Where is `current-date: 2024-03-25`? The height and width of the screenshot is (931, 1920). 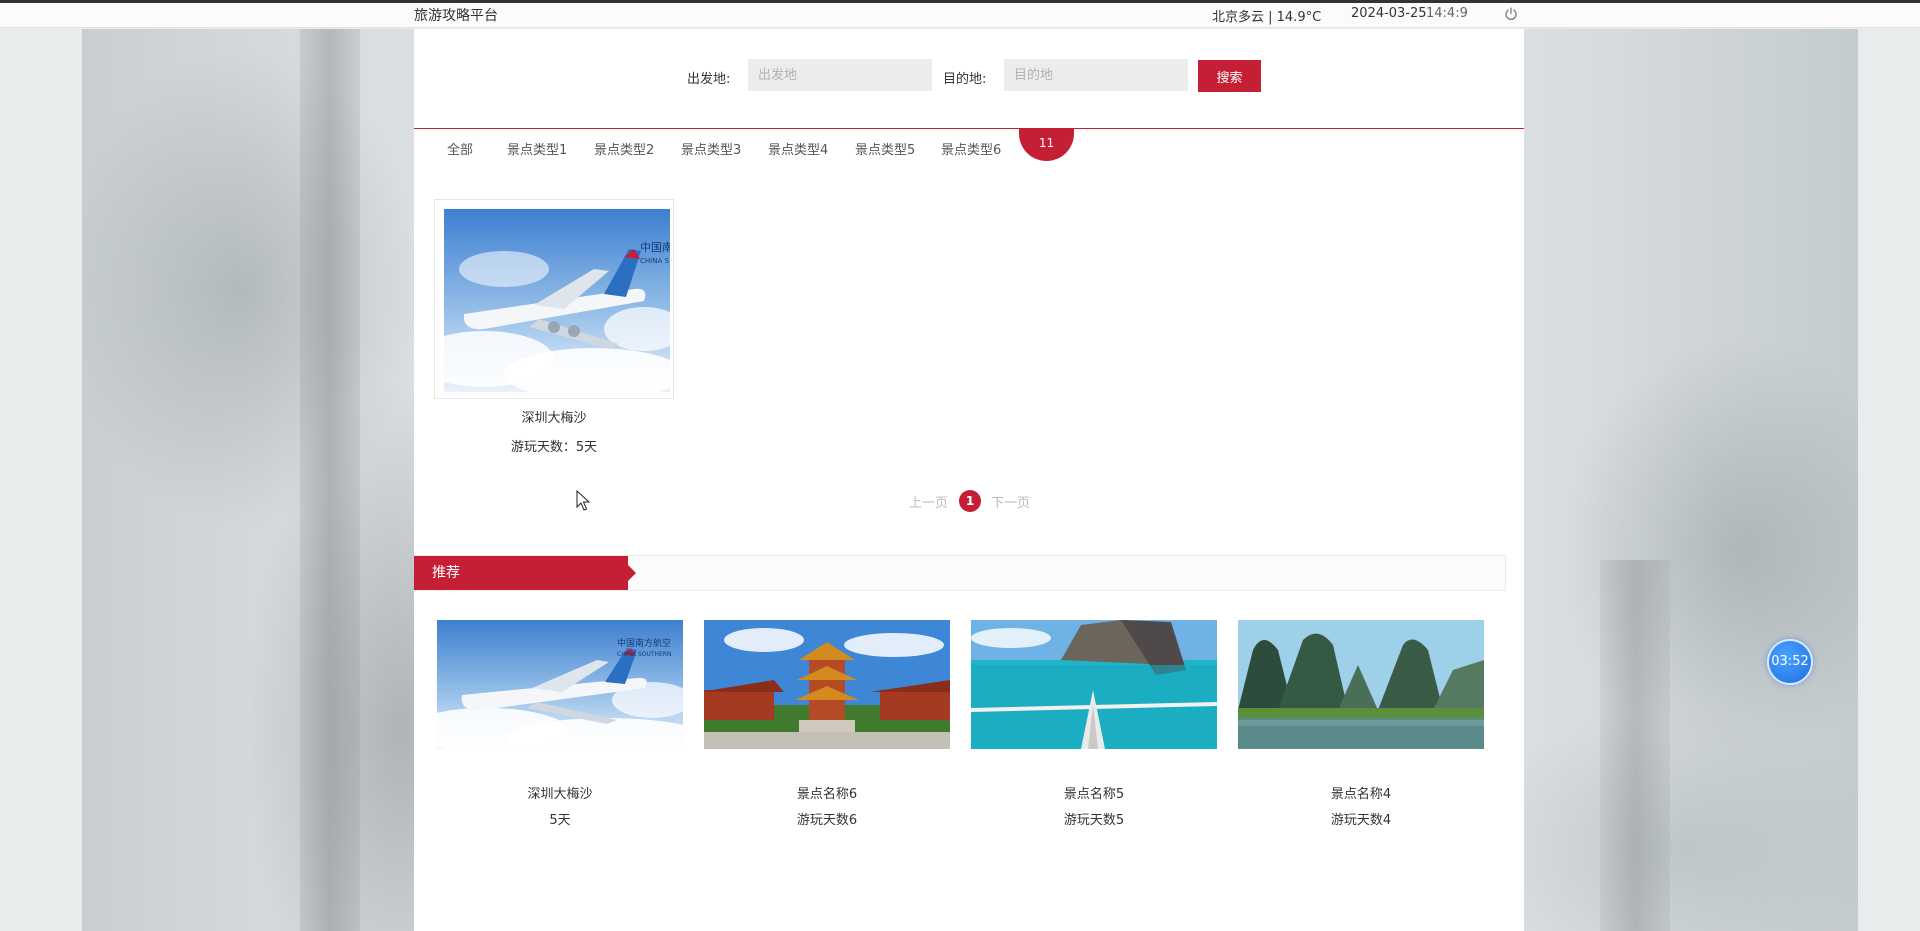
current-date: 2024-03-25 is located at coordinates (1389, 13).